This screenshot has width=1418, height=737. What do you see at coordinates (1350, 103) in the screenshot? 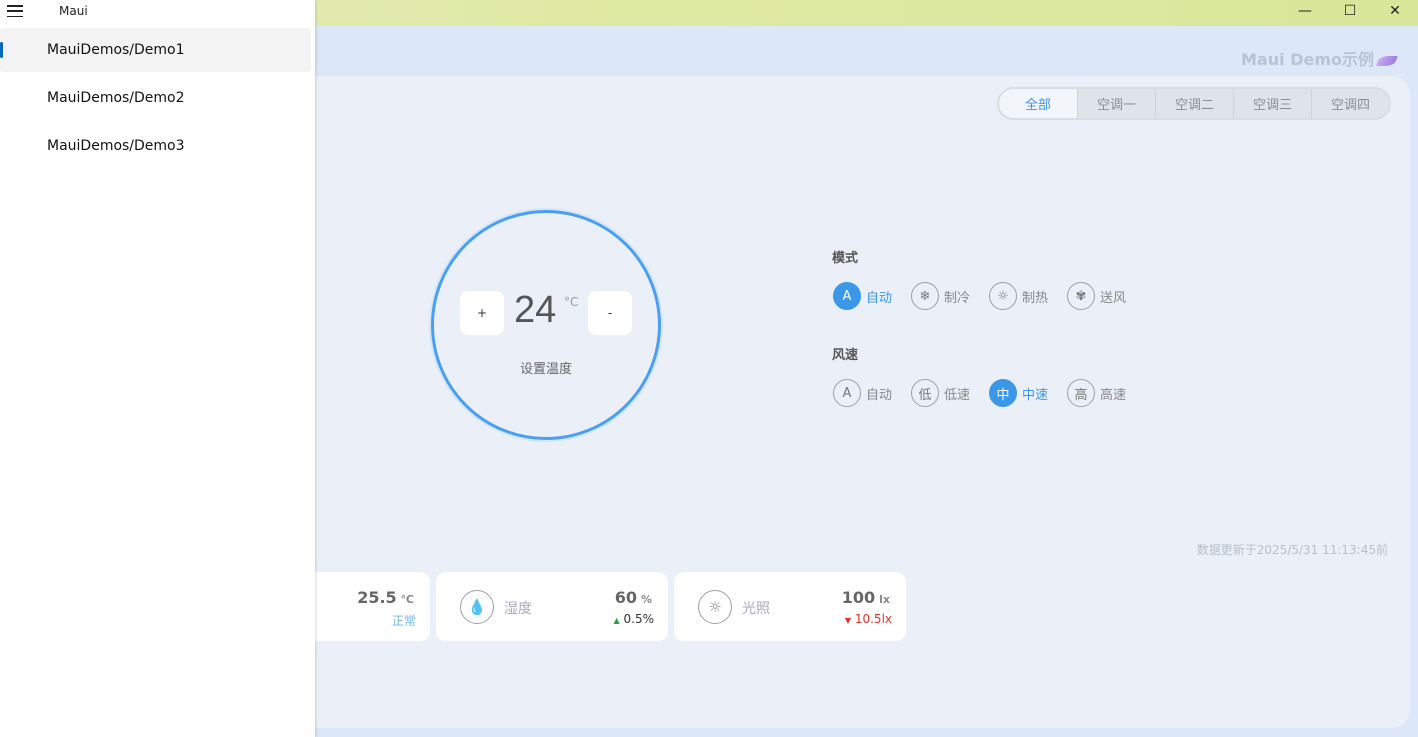
I see `tab-ac-4: 空调四` at bounding box center [1350, 103].